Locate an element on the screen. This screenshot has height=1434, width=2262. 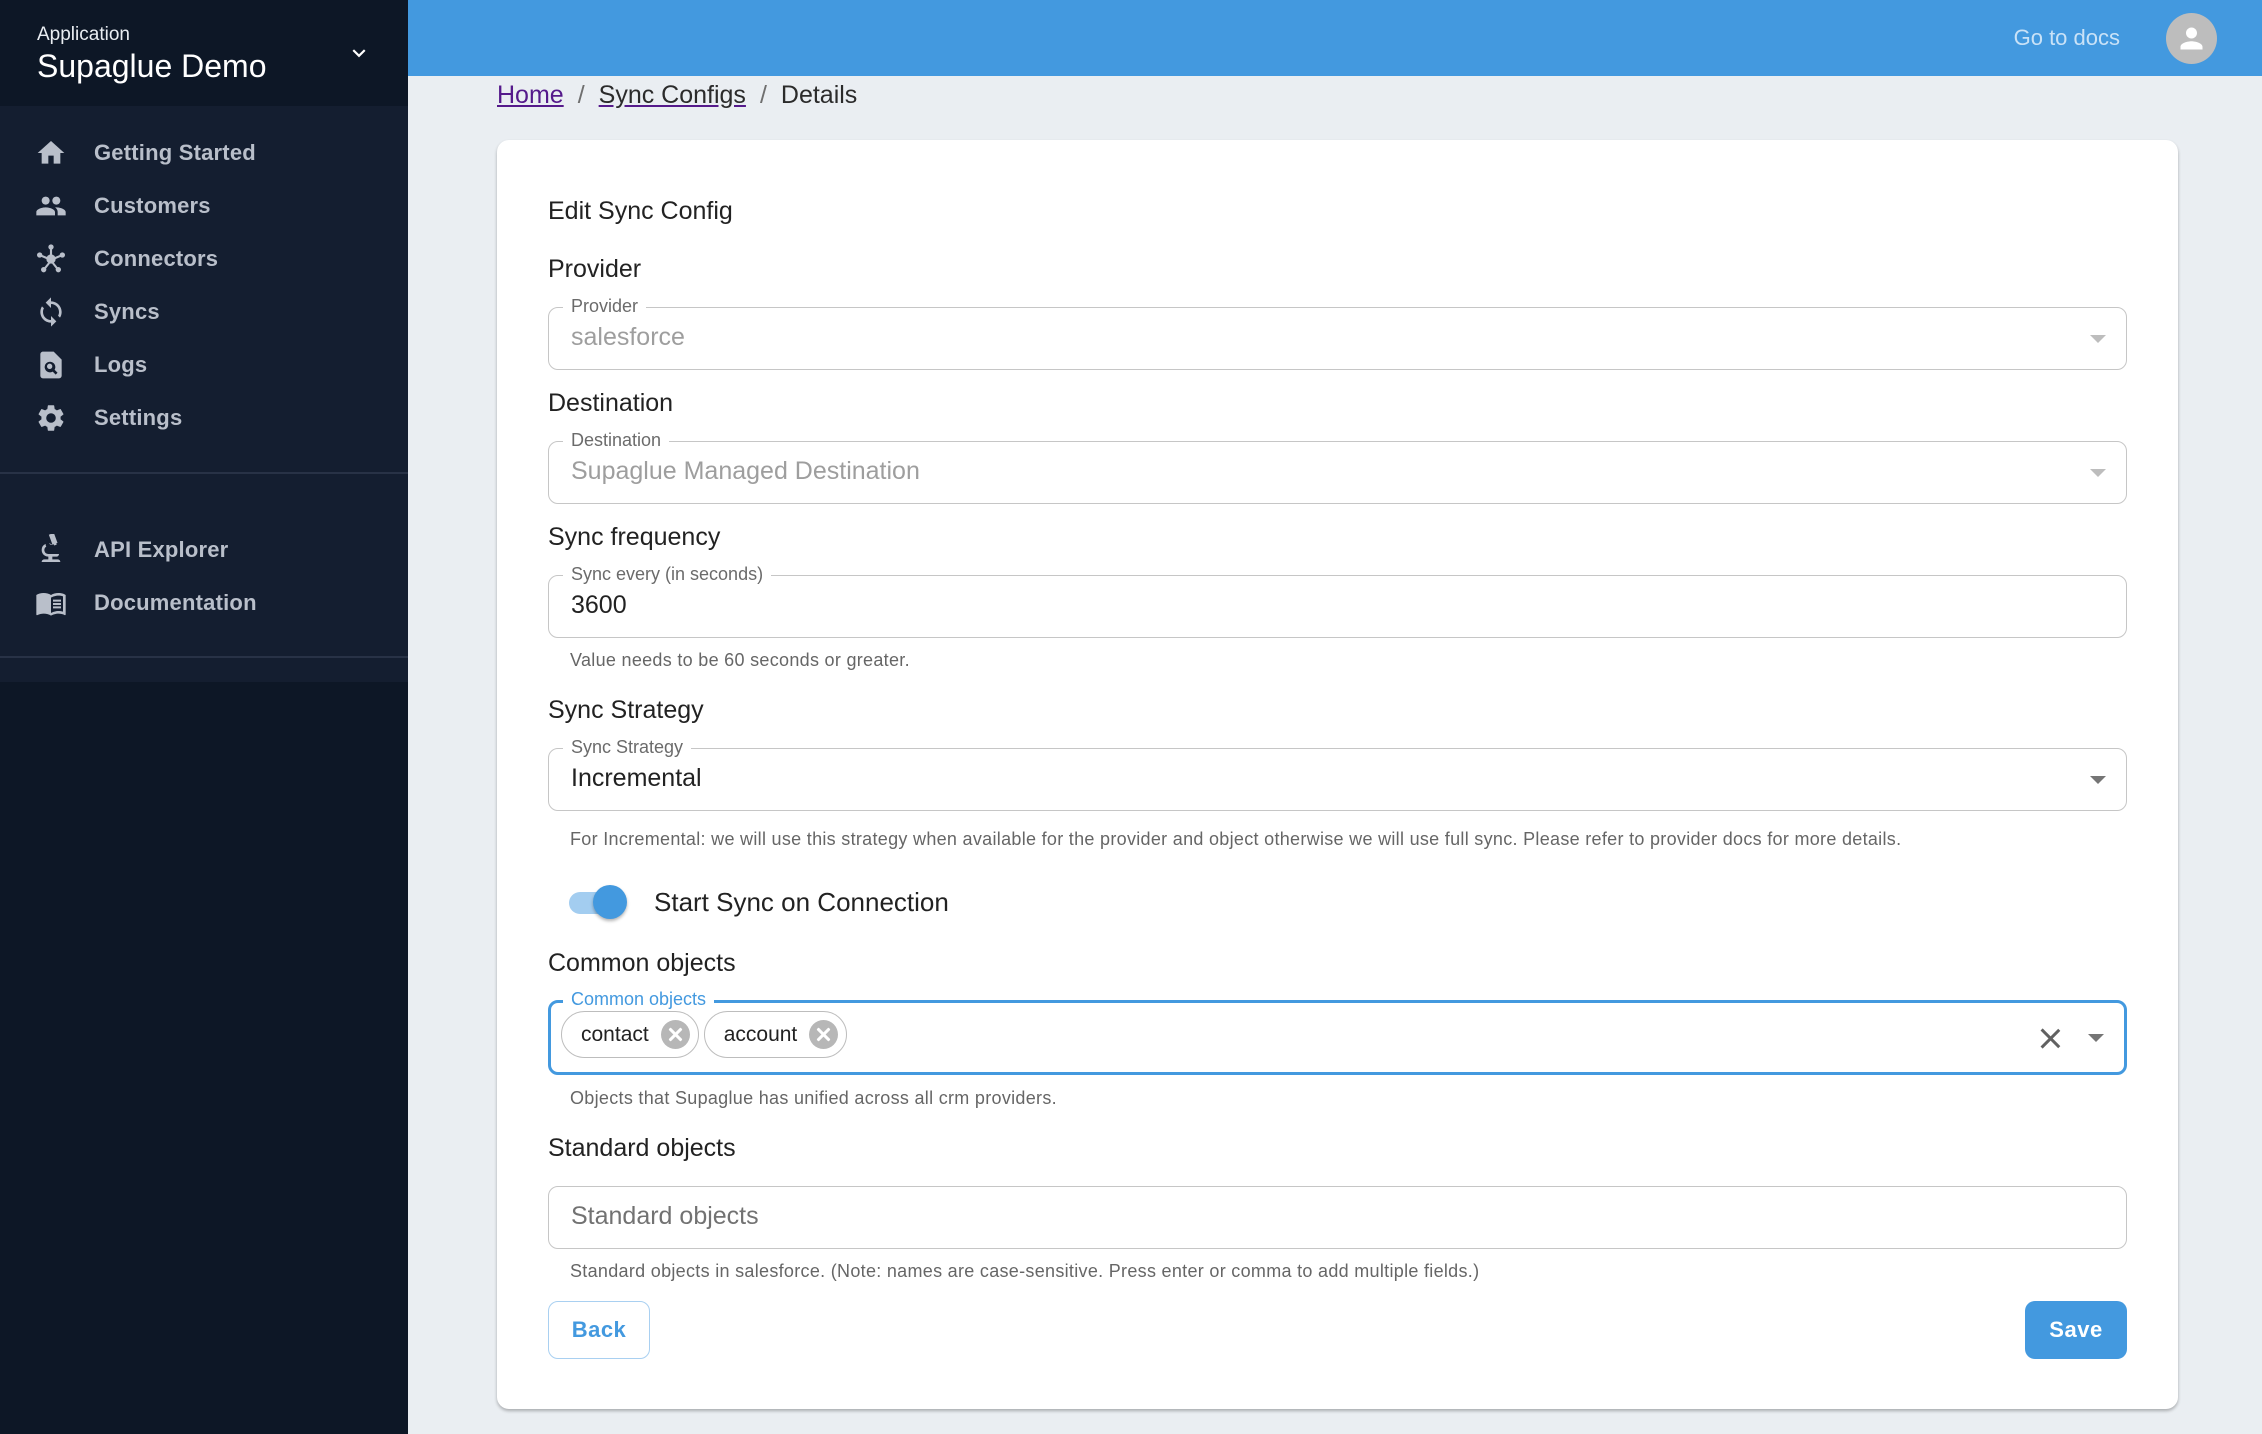
breadcrumb: Home / Sync Configs / Details is located at coordinates (677, 95).